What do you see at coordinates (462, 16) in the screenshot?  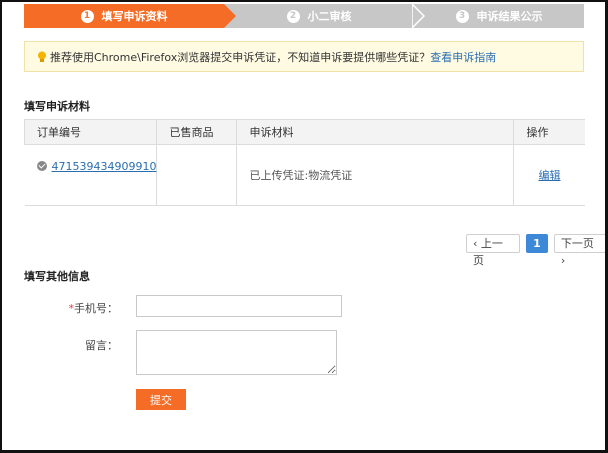 I see `step-number: 3` at bounding box center [462, 16].